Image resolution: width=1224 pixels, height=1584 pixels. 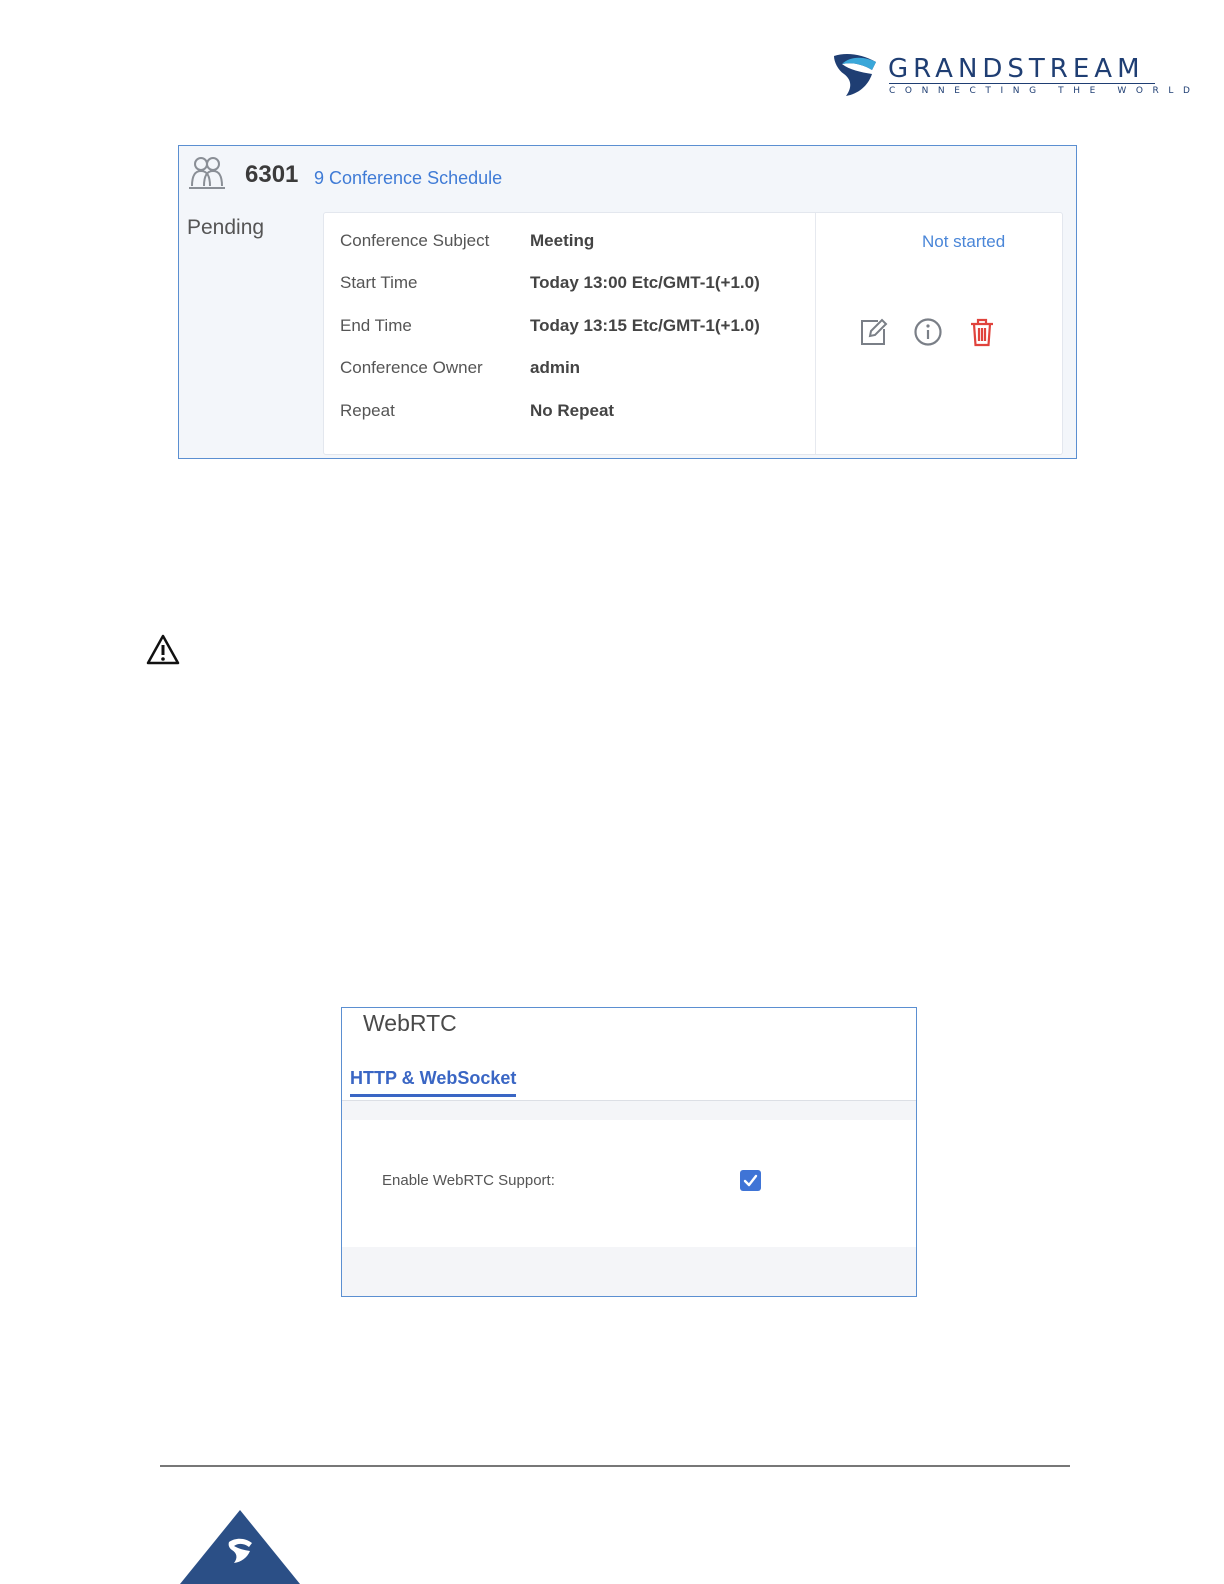 I want to click on start-time-row: Start Time Today 13:00 Etc/GMT-1(+1.0), so click(x=575, y=288).